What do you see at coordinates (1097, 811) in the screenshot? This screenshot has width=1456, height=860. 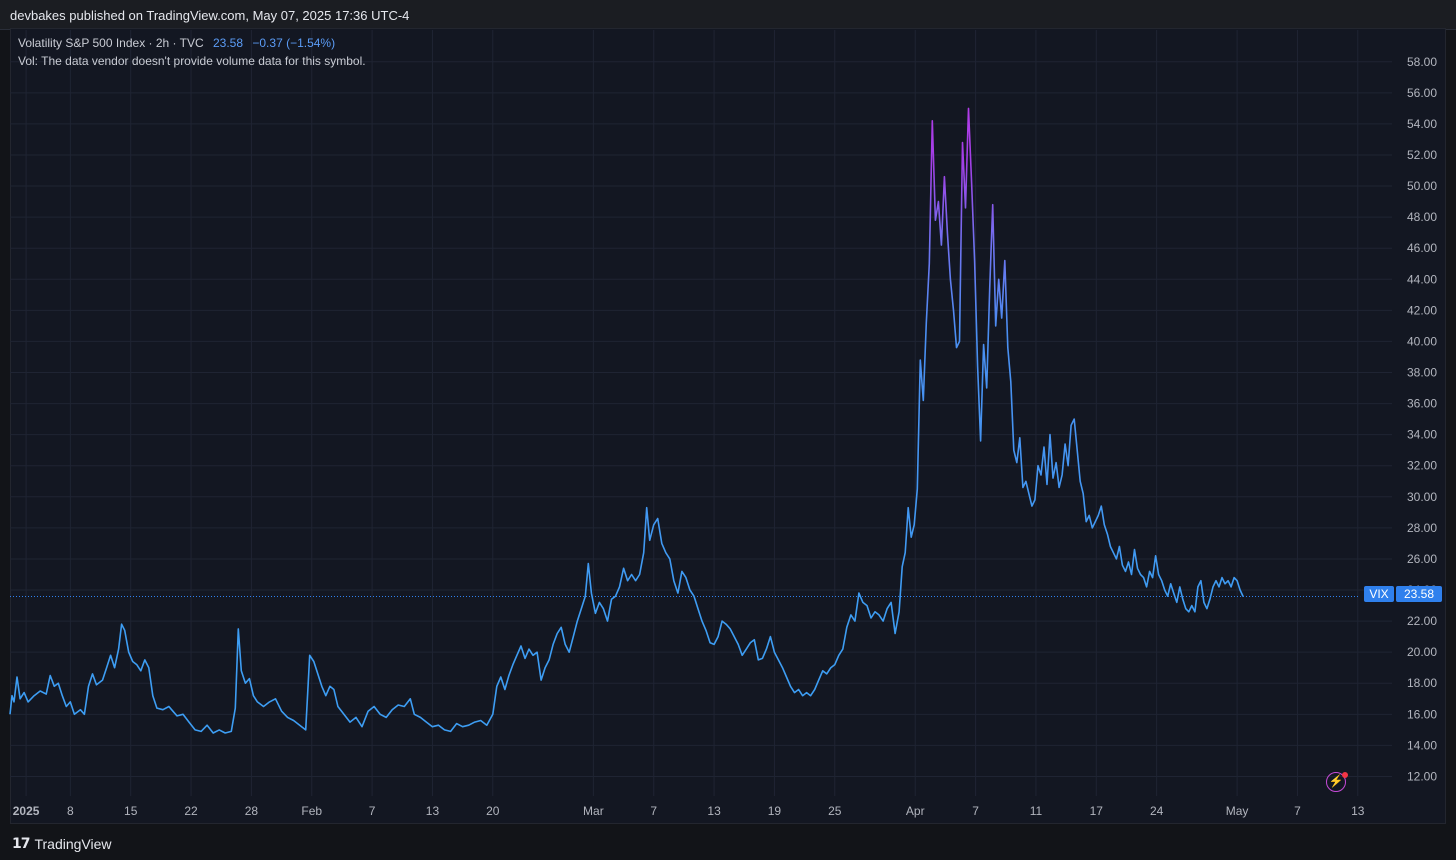 I see `x-tick-label: 17` at bounding box center [1097, 811].